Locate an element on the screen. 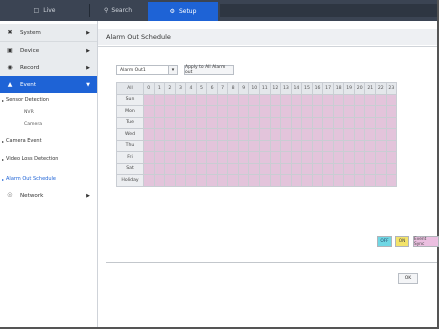 The image size is (440, 330). tab-setup: ⚙ Setup is located at coordinates (183, 11).